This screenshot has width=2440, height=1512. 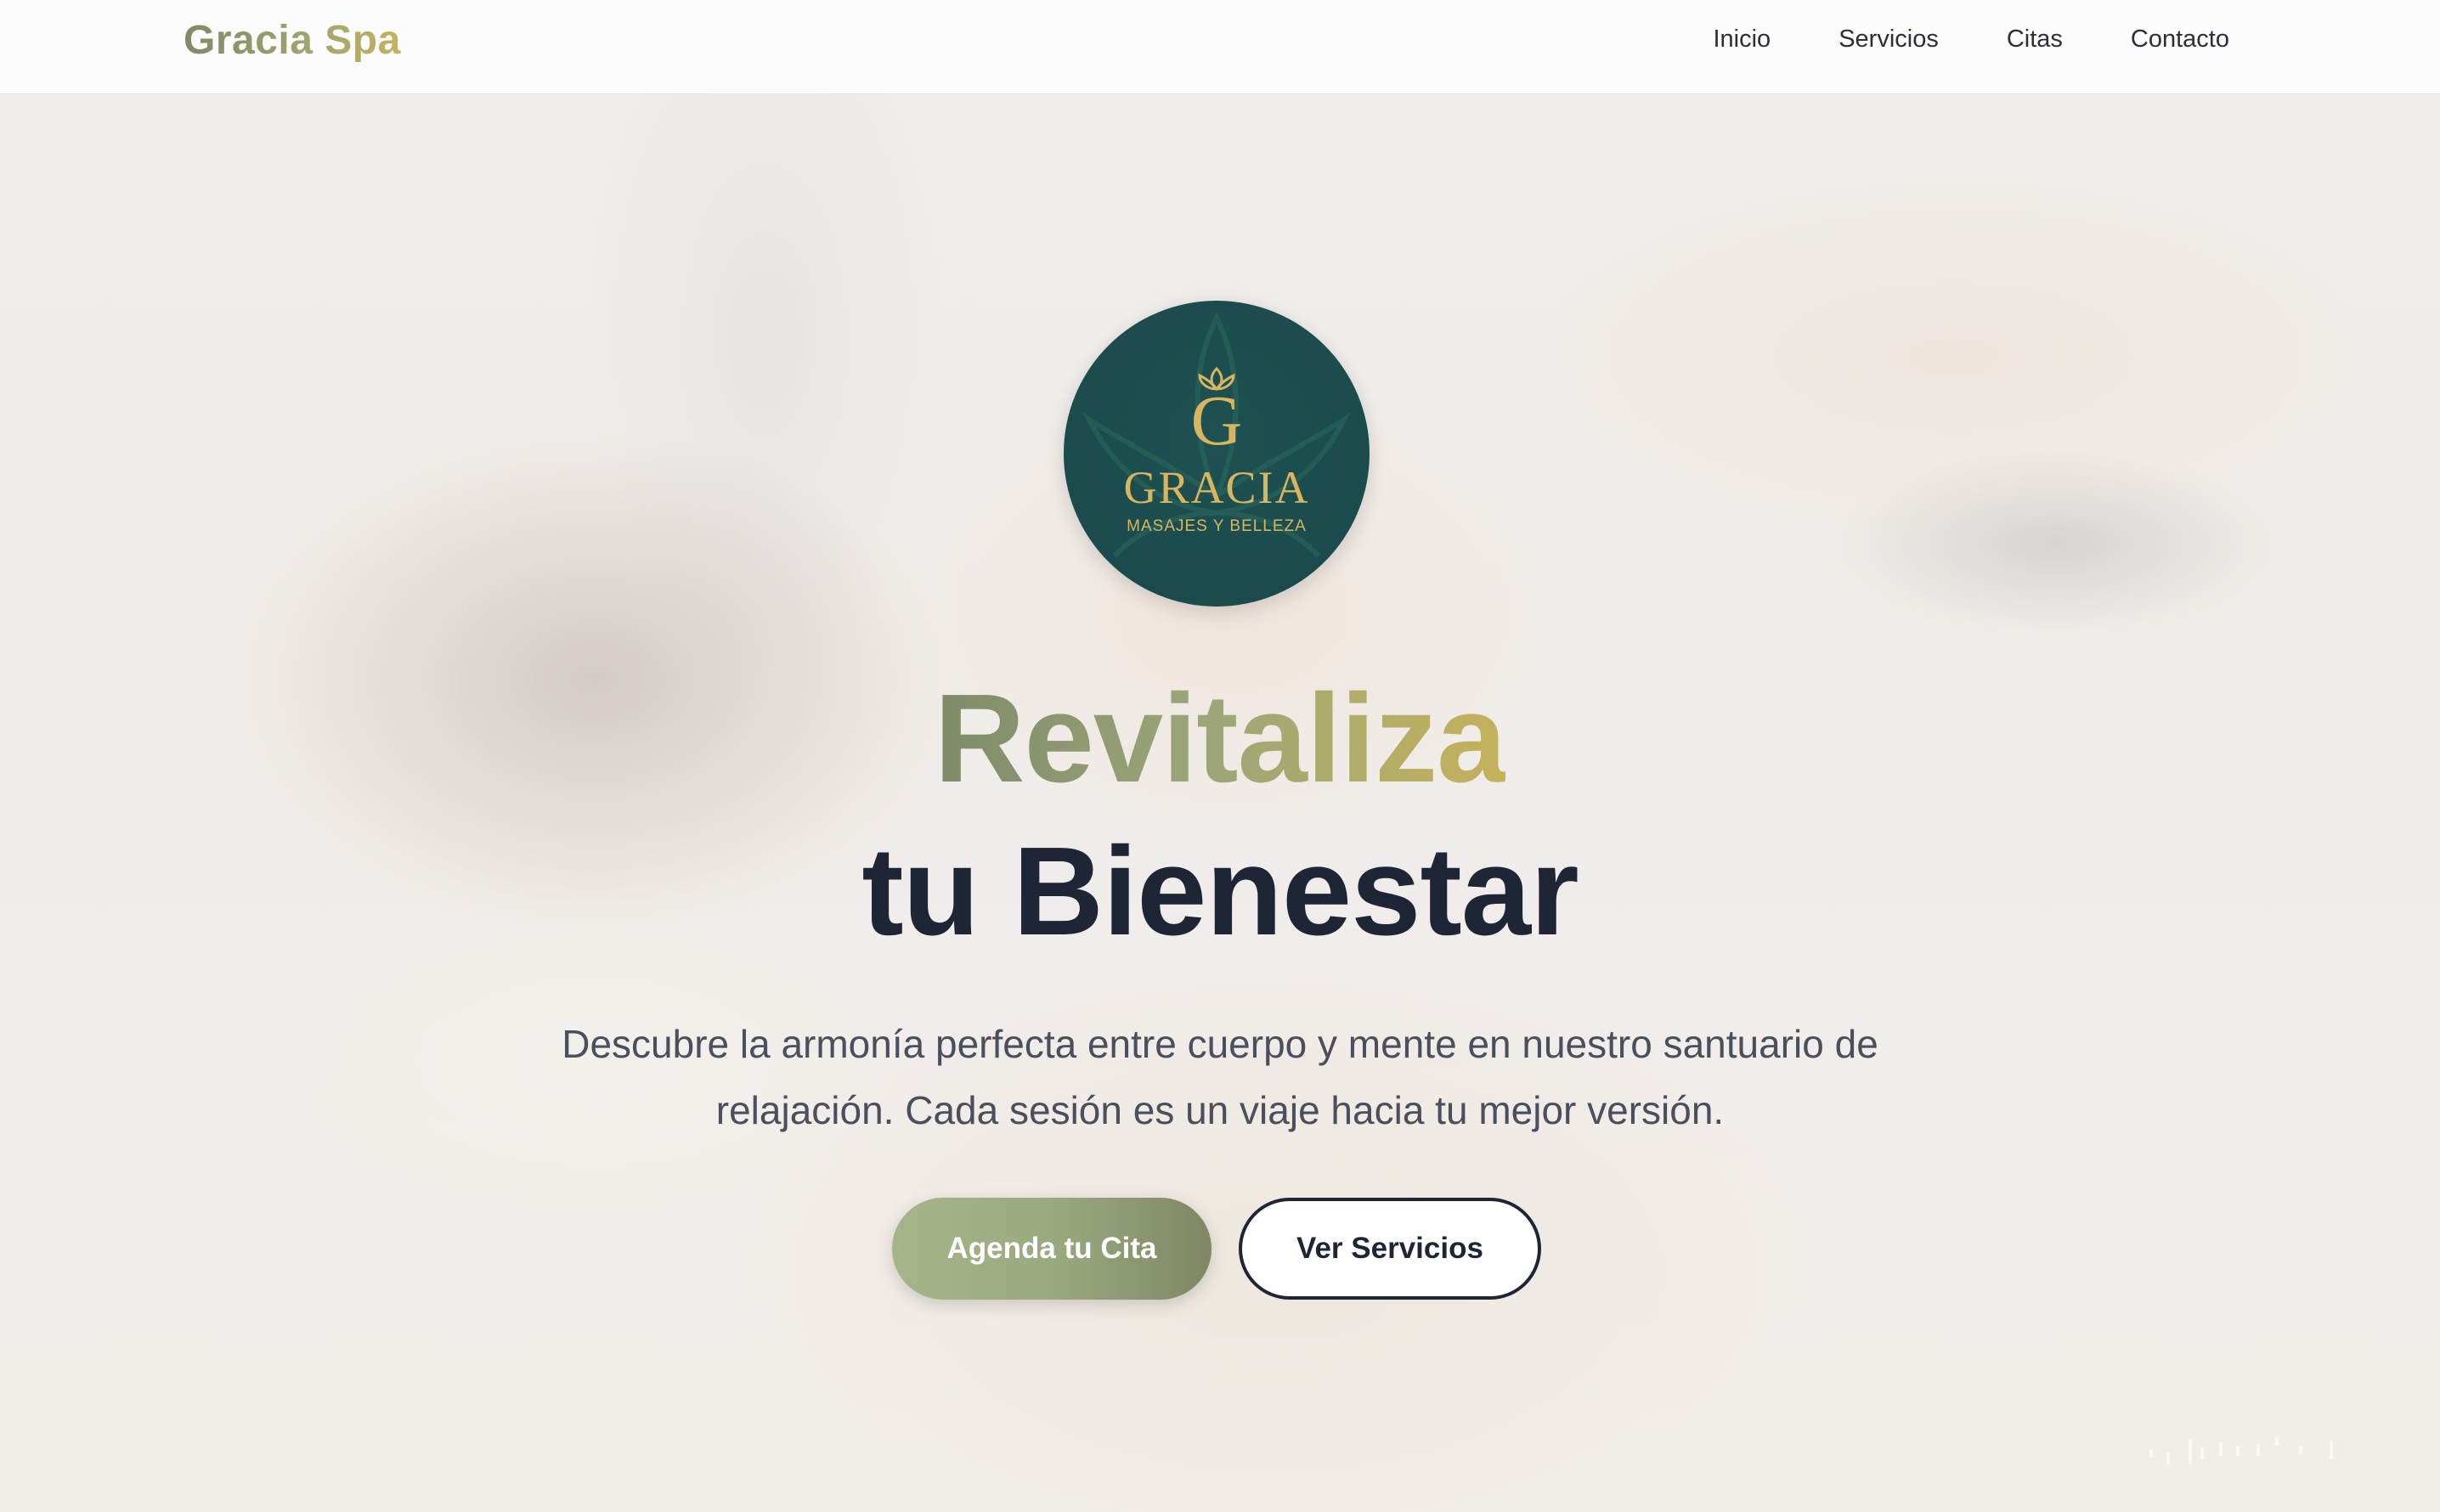 What do you see at coordinates (2180, 39) in the screenshot?
I see `nav-link-contacto: Contacto` at bounding box center [2180, 39].